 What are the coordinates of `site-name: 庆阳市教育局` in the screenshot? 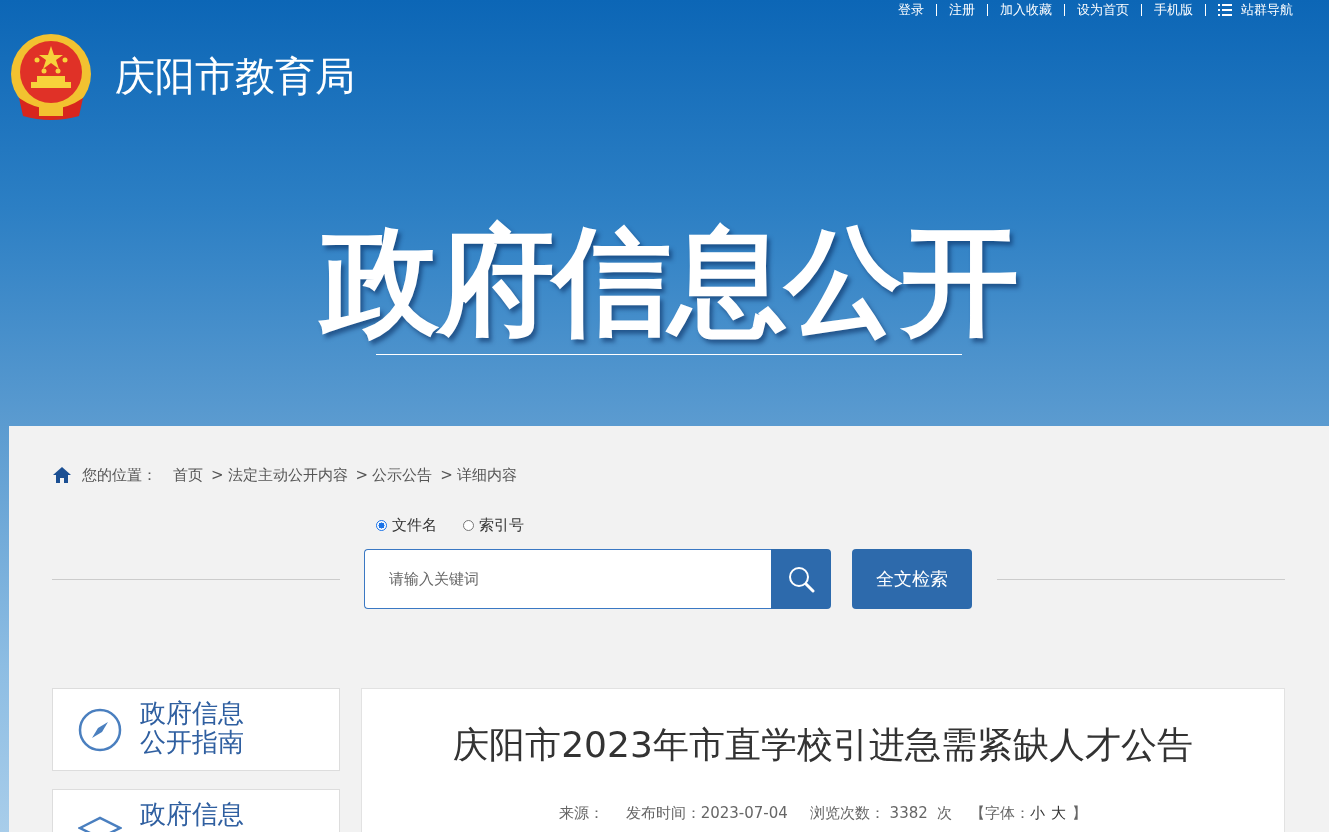 It's located at (235, 76).